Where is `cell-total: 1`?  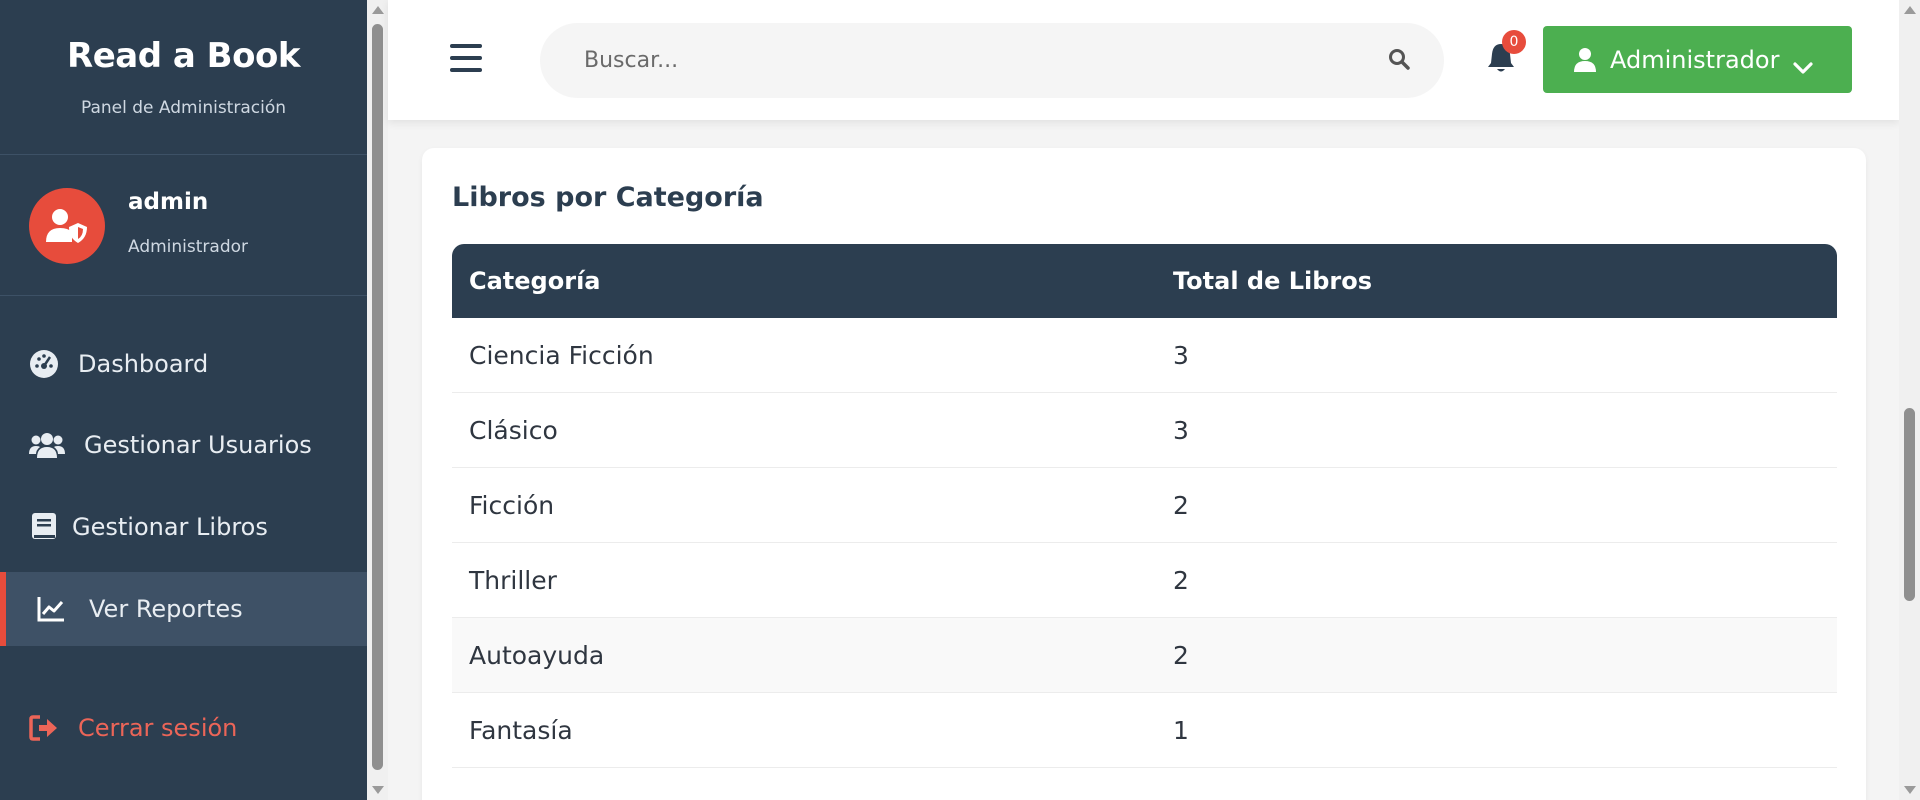 cell-total: 1 is located at coordinates (1181, 730).